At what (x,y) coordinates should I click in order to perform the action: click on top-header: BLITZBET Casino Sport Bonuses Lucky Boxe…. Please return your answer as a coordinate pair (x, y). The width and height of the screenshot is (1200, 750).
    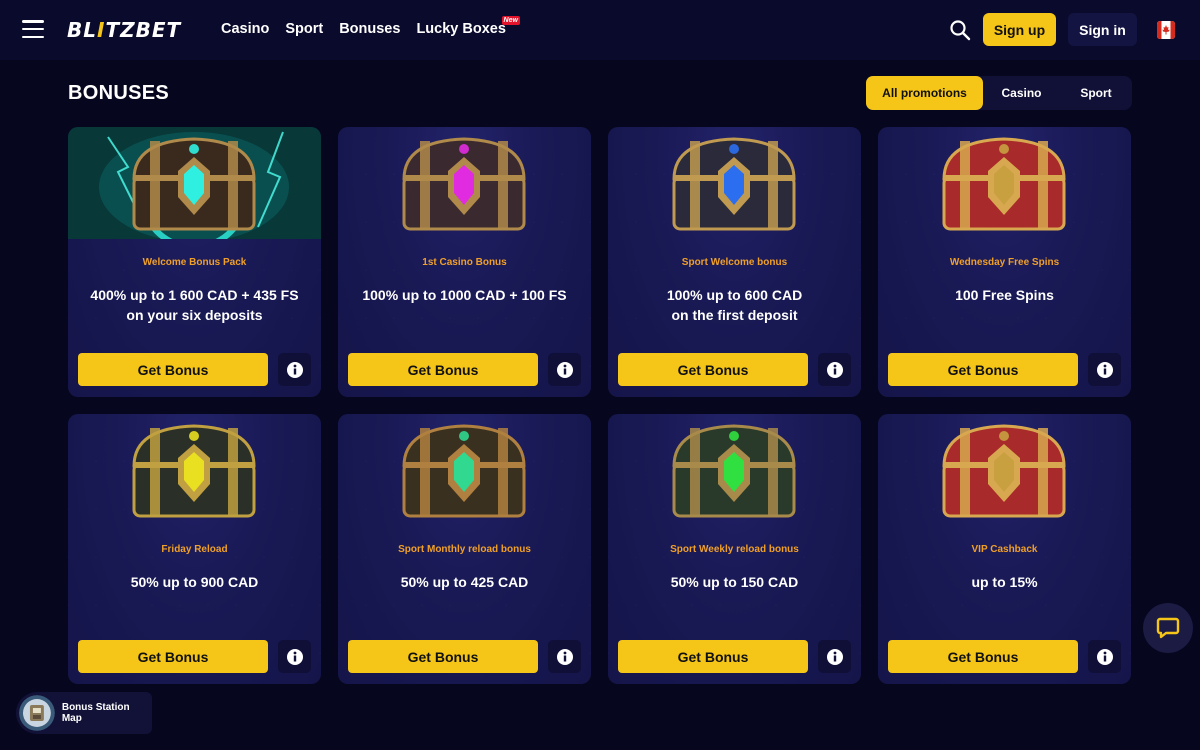
    Looking at the image, I should click on (600, 30).